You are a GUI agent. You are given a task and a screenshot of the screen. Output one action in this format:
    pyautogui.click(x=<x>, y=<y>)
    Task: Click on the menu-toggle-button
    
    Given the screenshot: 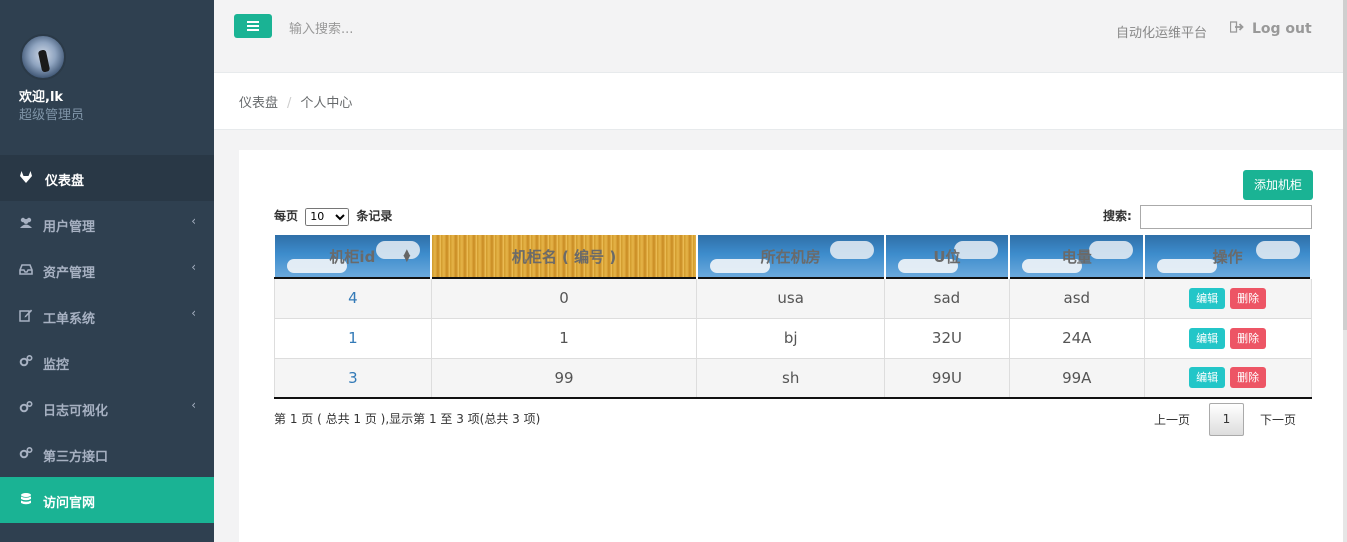 What is the action you would take?
    pyautogui.click(x=253, y=26)
    